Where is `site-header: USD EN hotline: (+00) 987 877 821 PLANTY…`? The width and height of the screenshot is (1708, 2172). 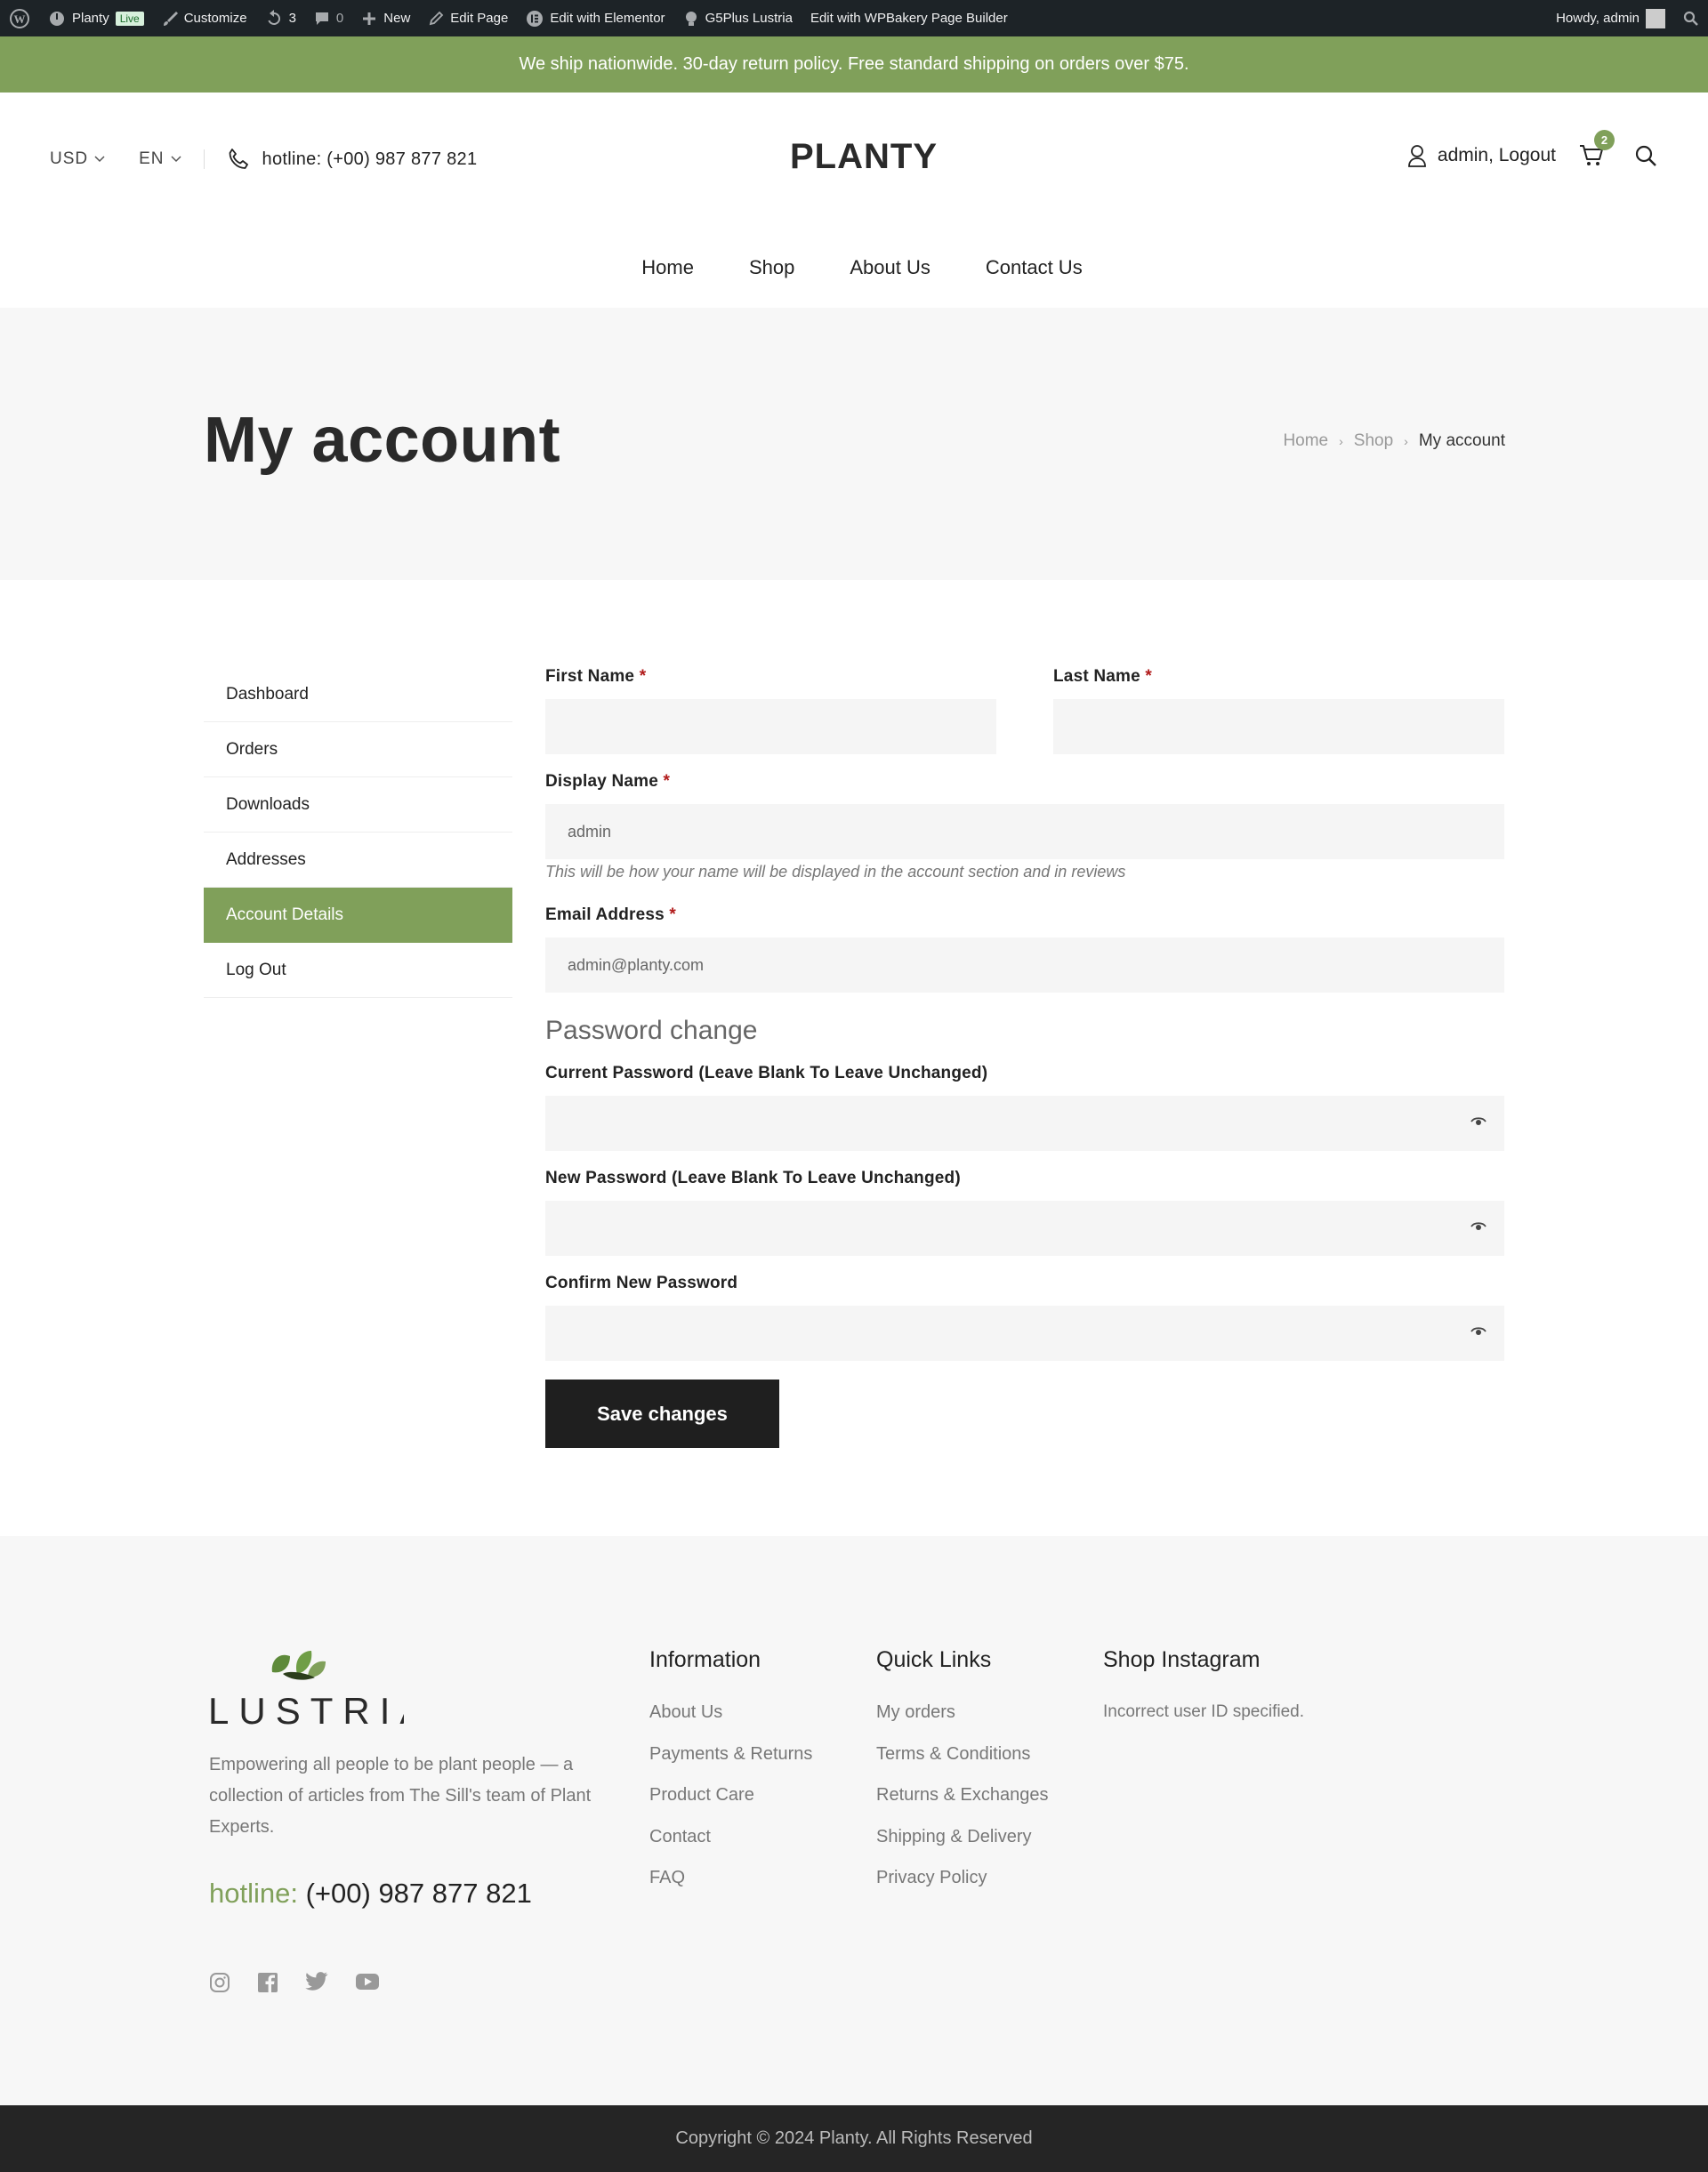
site-header: USD EN hotline: (+00) 987 877 821 PLANTY… is located at coordinates (854, 161).